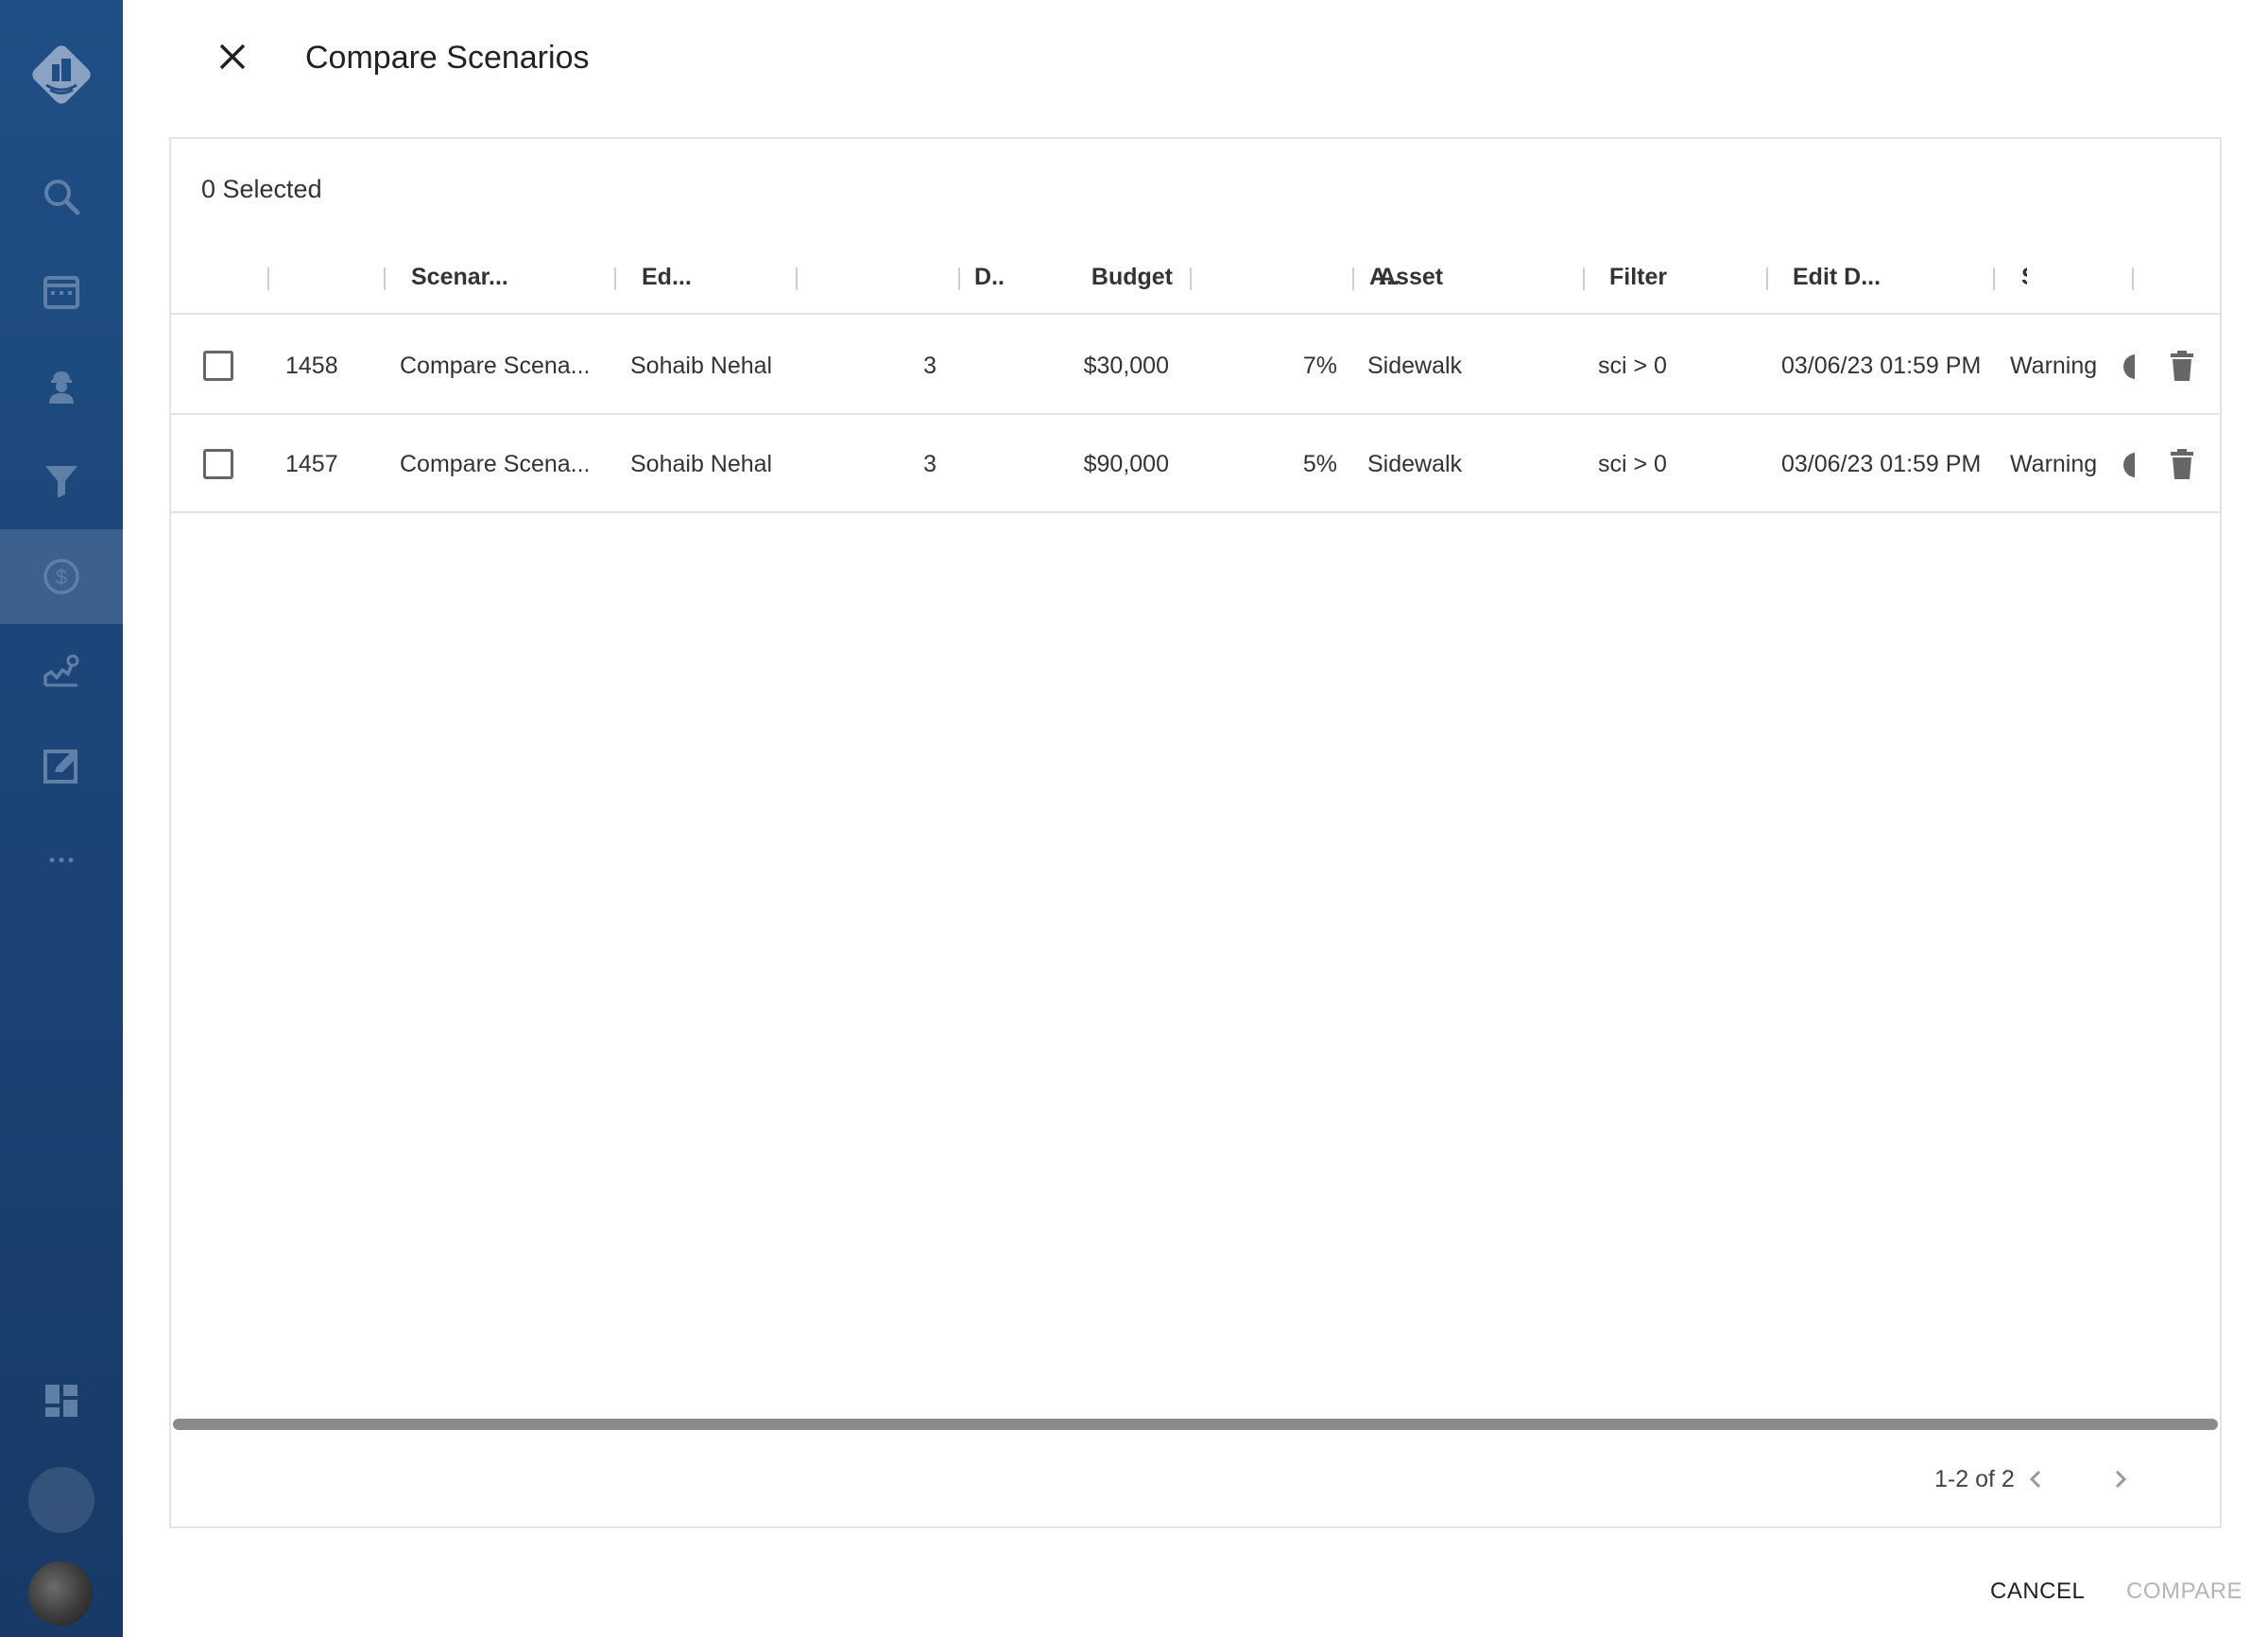 This screenshot has height=1637, width=2268. What do you see at coordinates (61, 74) in the screenshot?
I see `app-logo-icon` at bounding box center [61, 74].